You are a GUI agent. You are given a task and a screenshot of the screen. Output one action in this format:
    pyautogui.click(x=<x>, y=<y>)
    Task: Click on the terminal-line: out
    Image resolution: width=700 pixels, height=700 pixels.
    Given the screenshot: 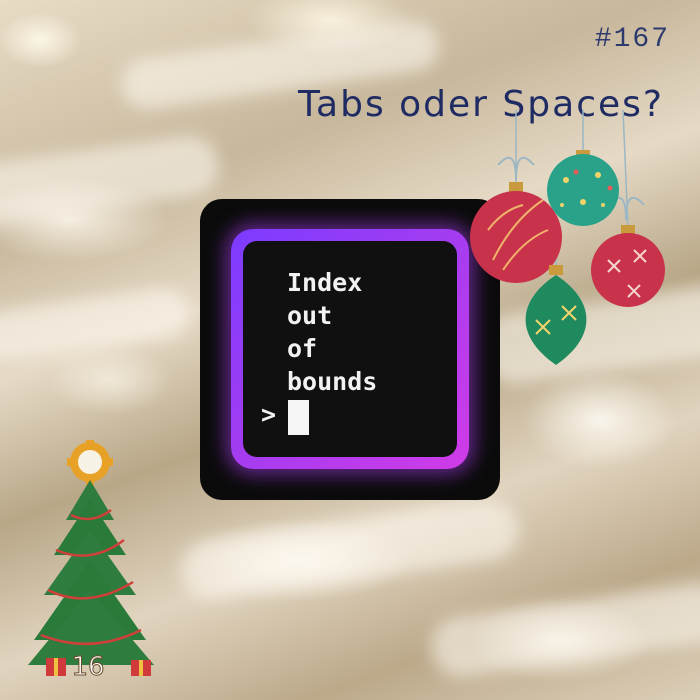 What is the action you would take?
    pyautogui.click(x=310, y=315)
    